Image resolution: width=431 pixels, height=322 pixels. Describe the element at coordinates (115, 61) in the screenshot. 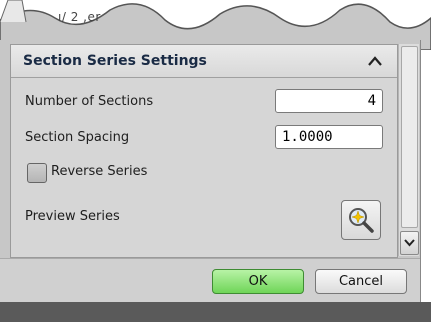

I see `panel-title: Section Series Settings` at that location.